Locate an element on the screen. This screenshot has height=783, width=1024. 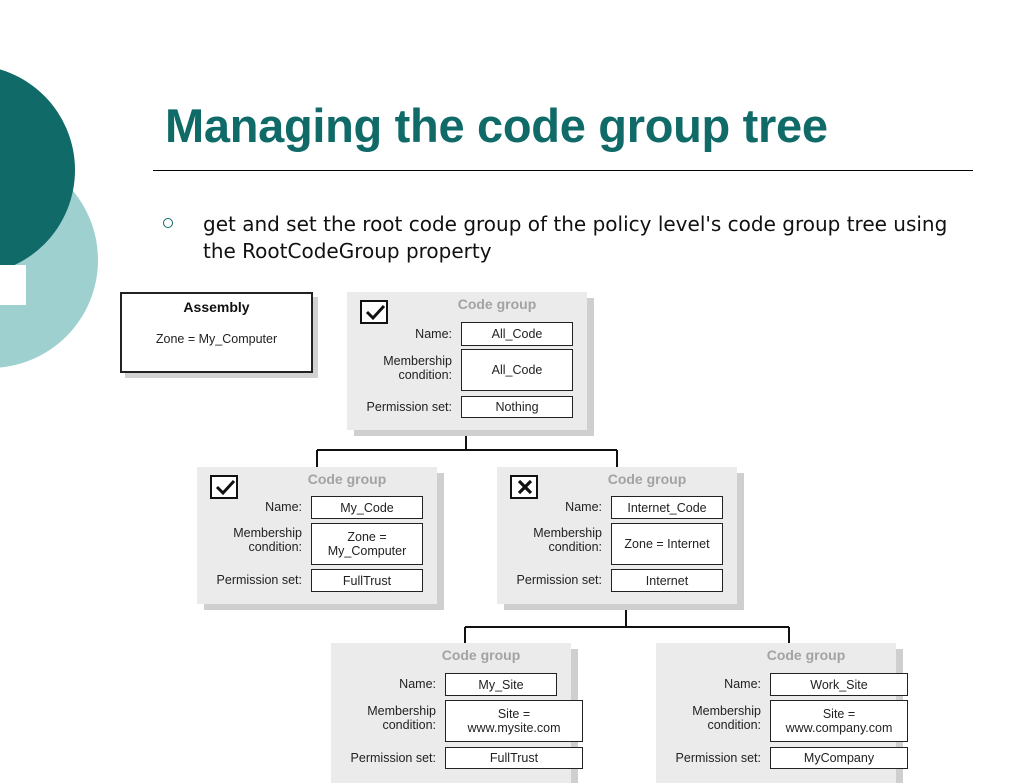
condition-value: Site = www.company.com is located at coordinates (839, 721).